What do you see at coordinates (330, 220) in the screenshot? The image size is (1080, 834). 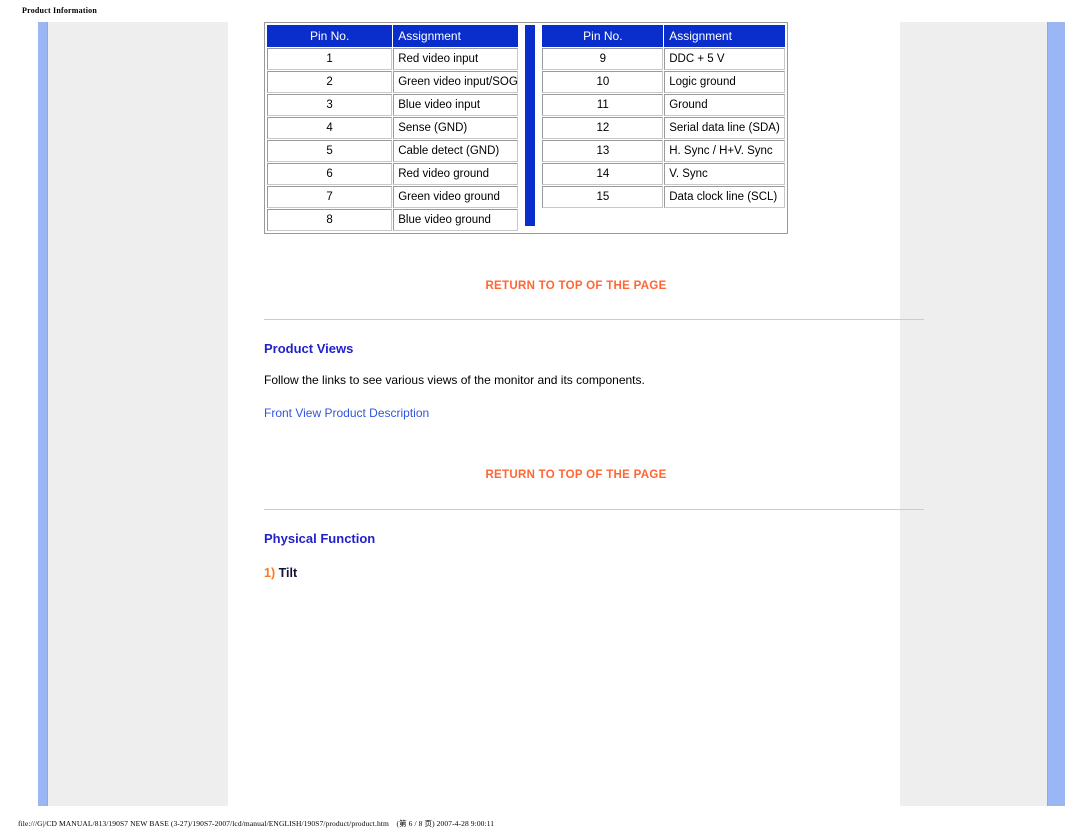 I see `cell-pin-no: 8` at bounding box center [330, 220].